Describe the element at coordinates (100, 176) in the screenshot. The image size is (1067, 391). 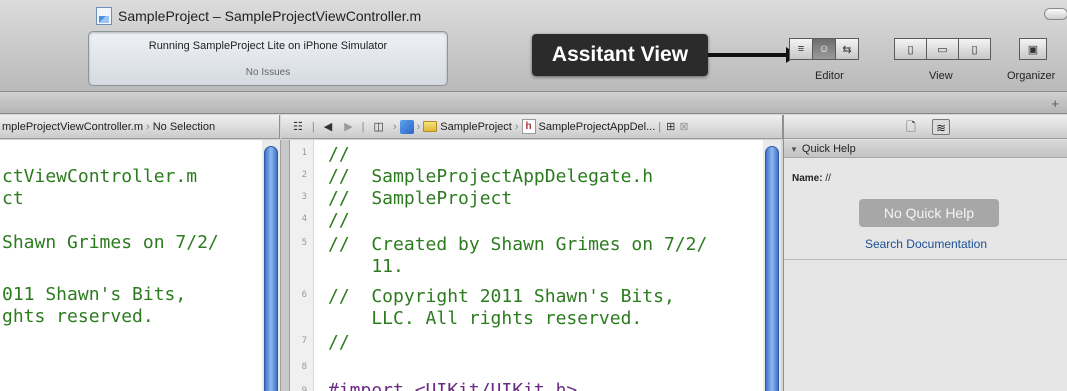
I see `code-line: ctViewController.m` at that location.